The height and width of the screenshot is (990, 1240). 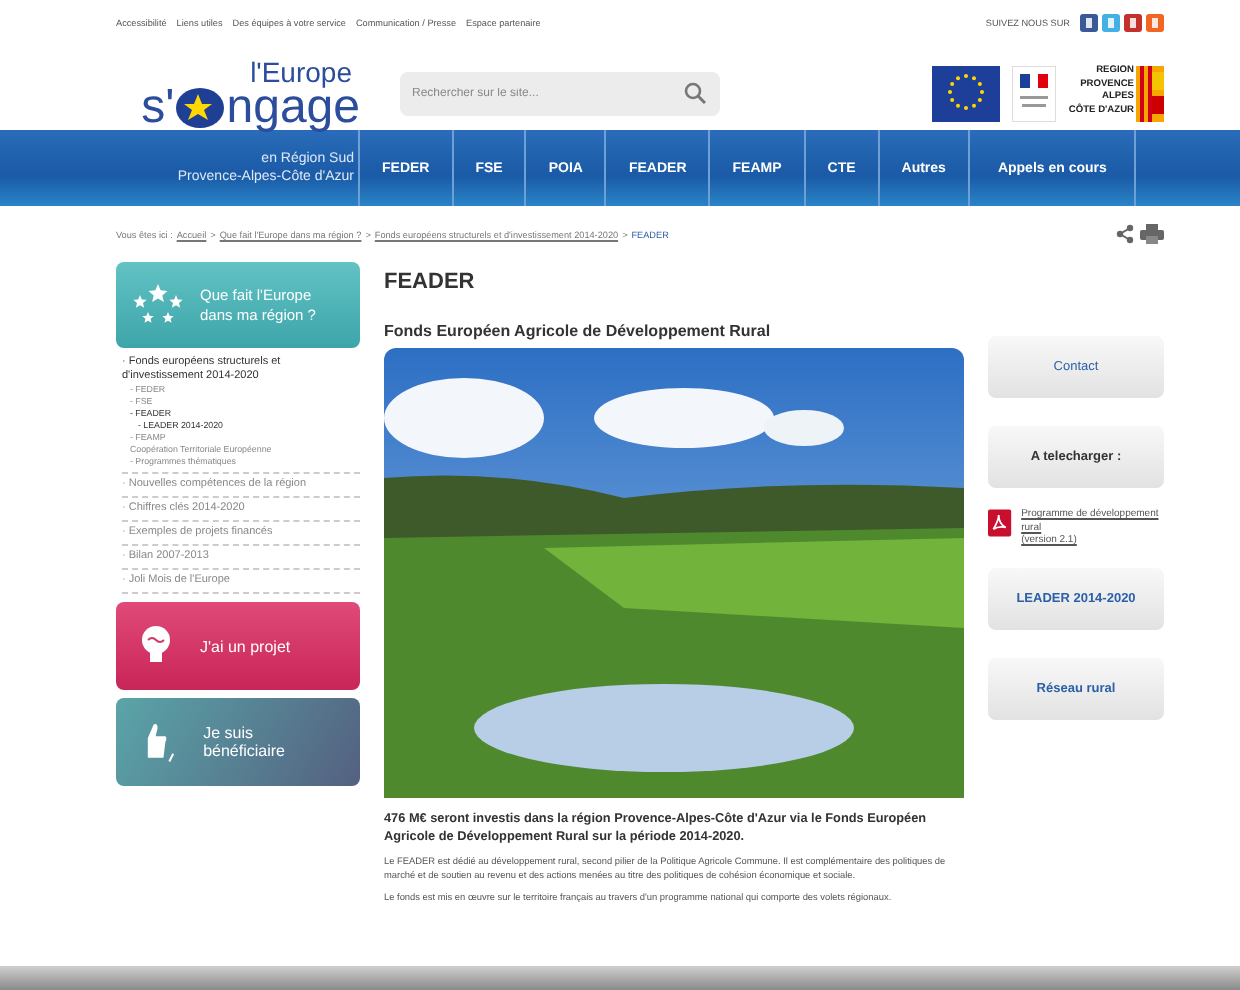 What do you see at coordinates (158, 305) in the screenshot?
I see `stars-icon` at bounding box center [158, 305].